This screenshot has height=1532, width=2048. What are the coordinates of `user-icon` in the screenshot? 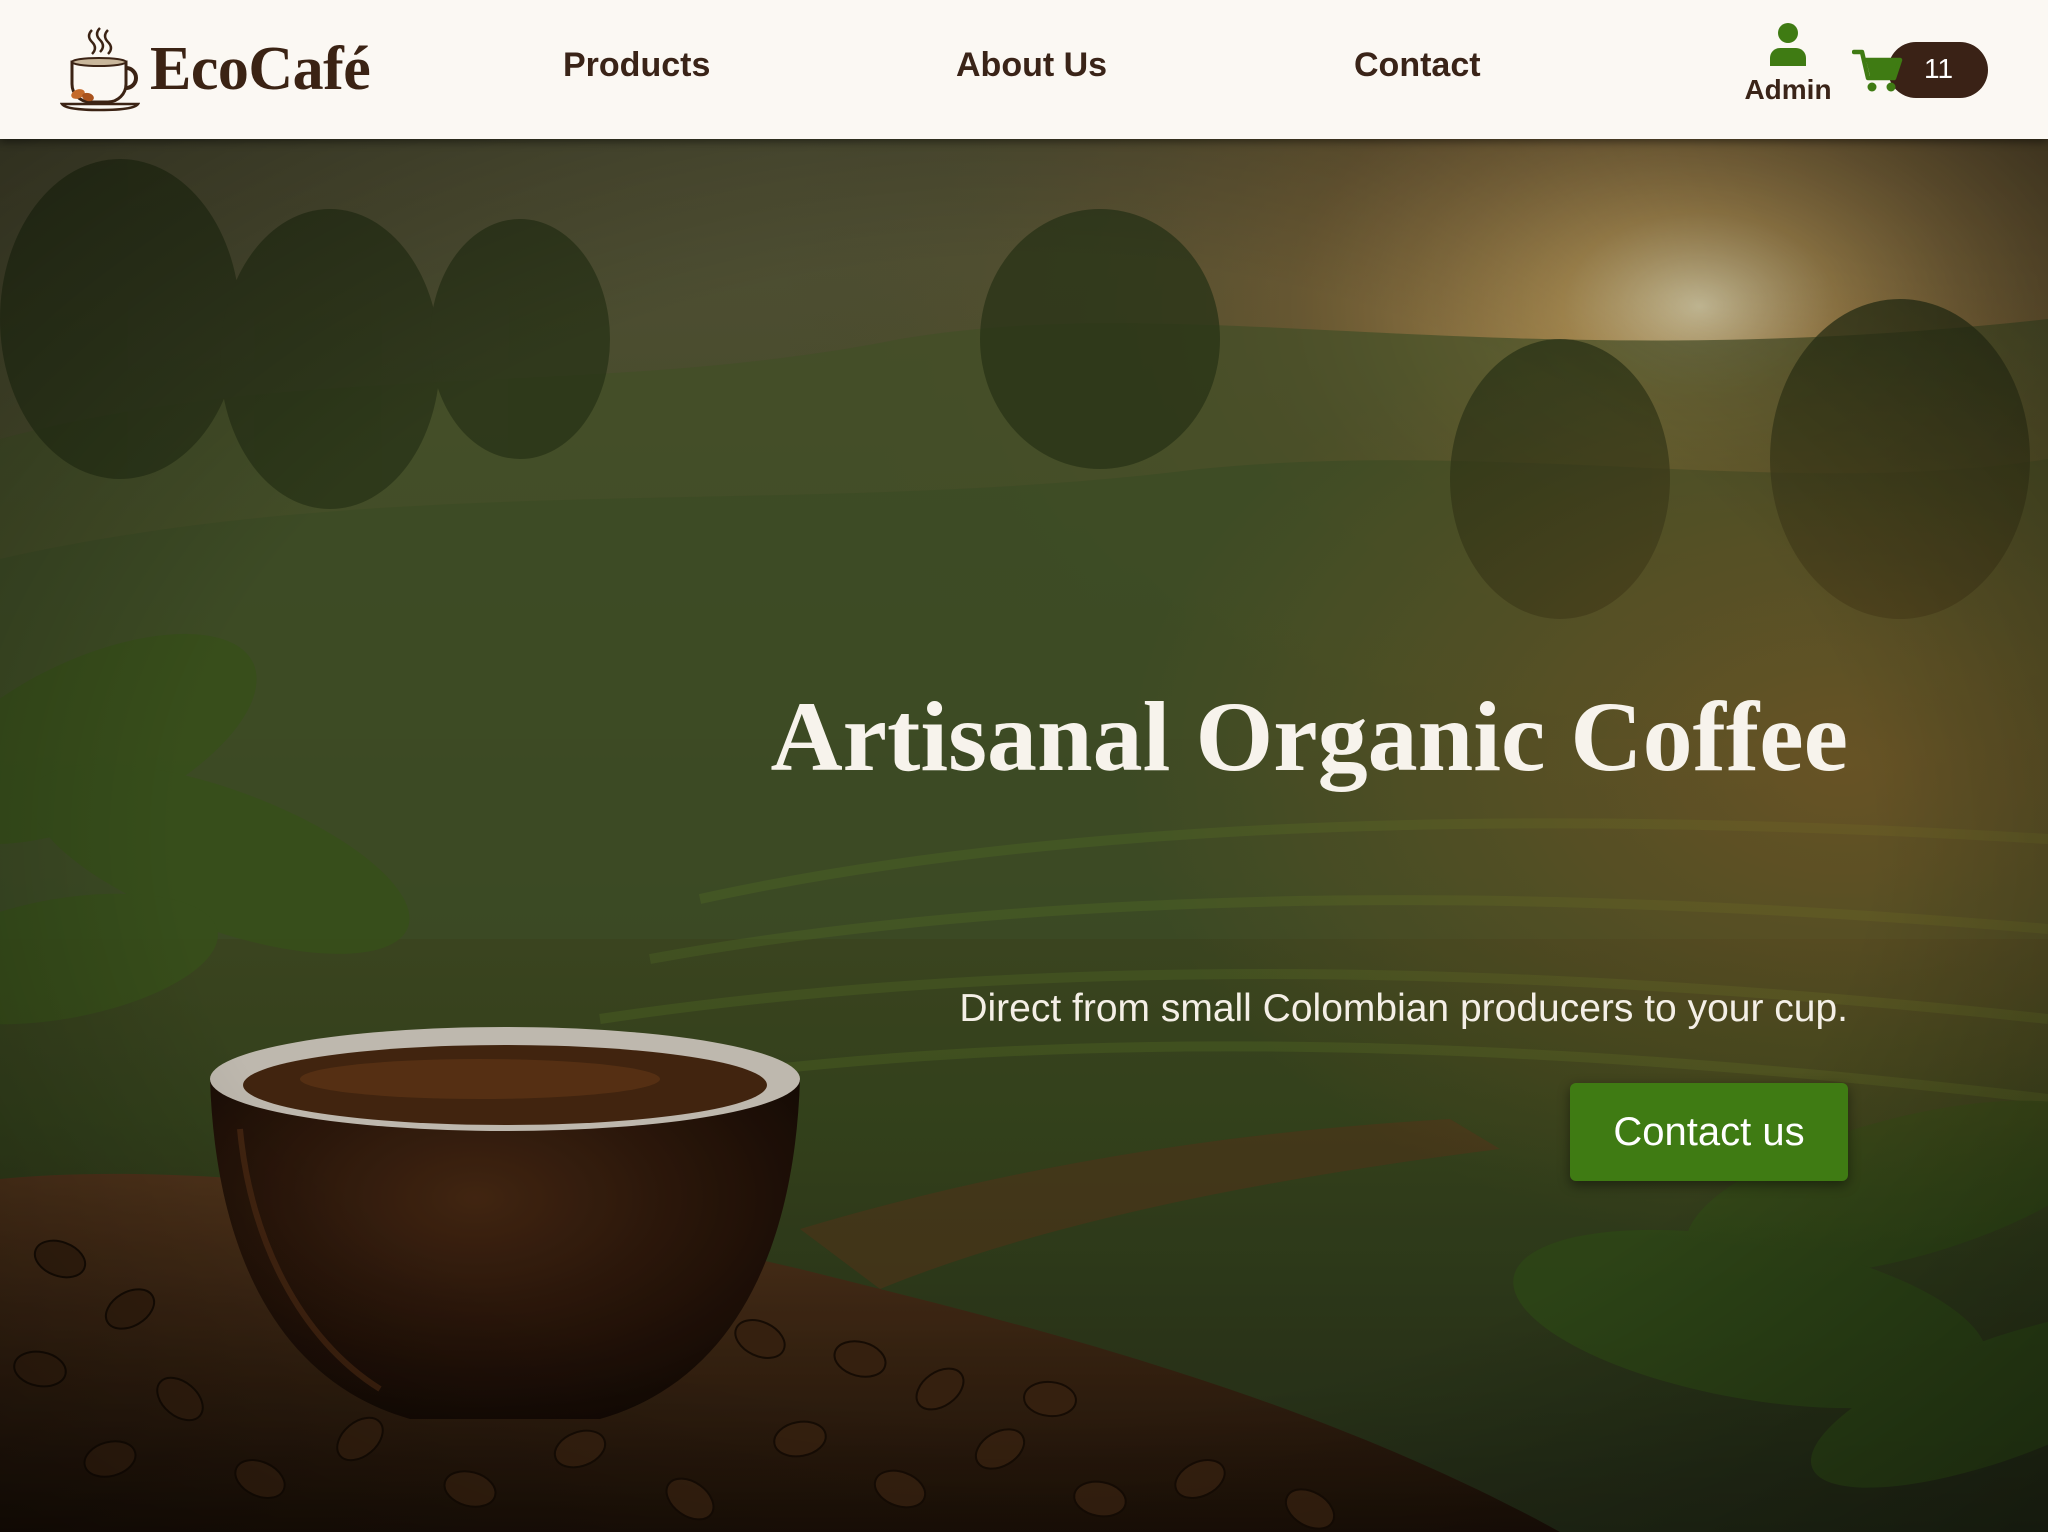 It's located at (1788, 44).